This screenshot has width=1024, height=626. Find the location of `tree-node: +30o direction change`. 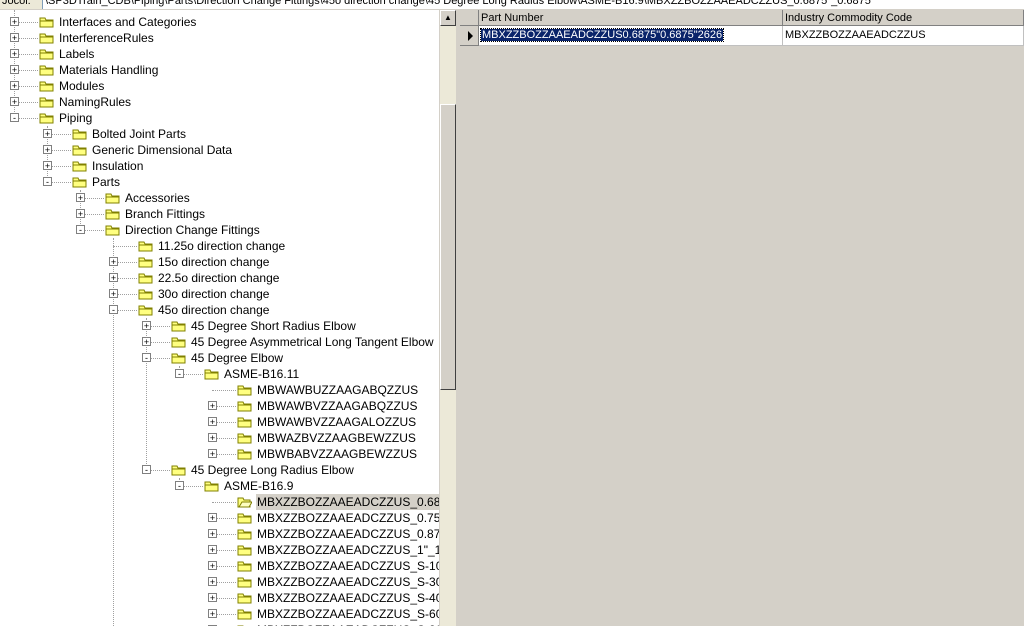

tree-node: +30o direction change is located at coordinates (219, 294).